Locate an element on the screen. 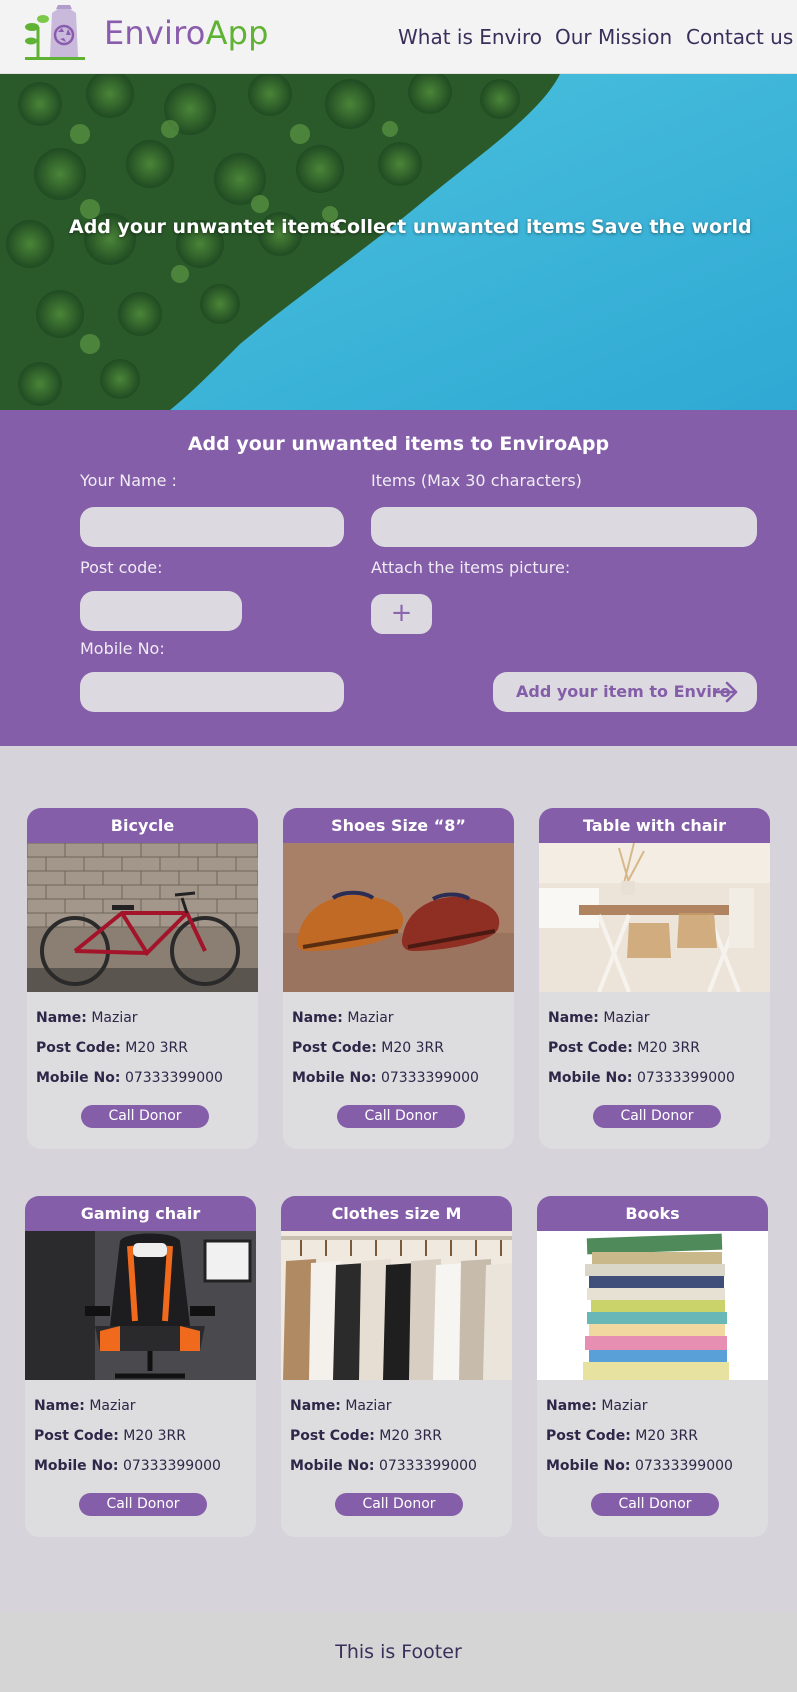 This screenshot has height=1692, width=797. hero-step-add-items: Add your unwantet items is located at coordinates (205, 227).